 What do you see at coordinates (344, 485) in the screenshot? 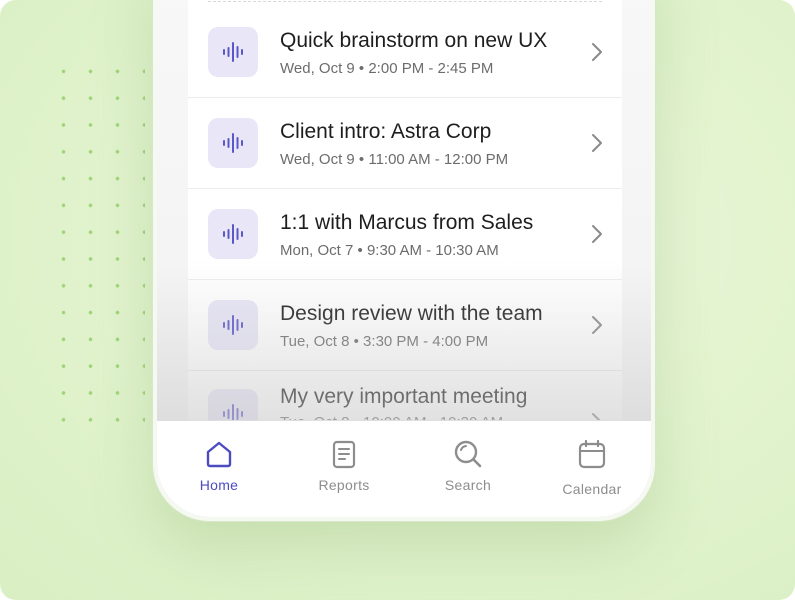
I see `tab-label: Reports` at bounding box center [344, 485].